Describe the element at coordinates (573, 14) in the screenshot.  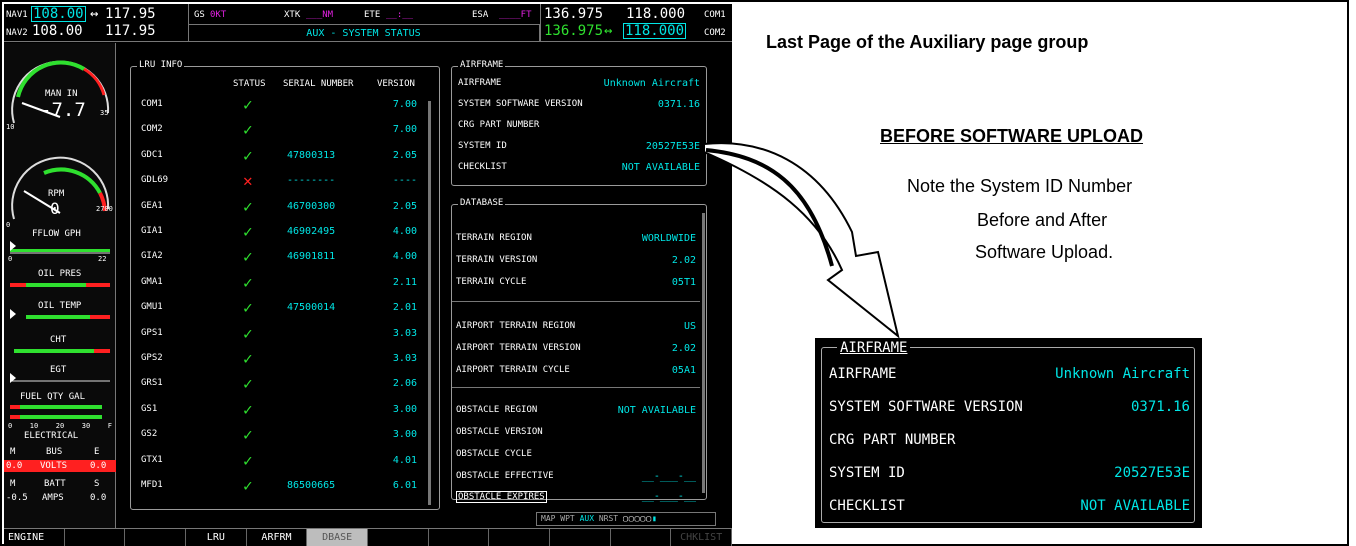
I see `com1-standby-freq: 136.975` at that location.